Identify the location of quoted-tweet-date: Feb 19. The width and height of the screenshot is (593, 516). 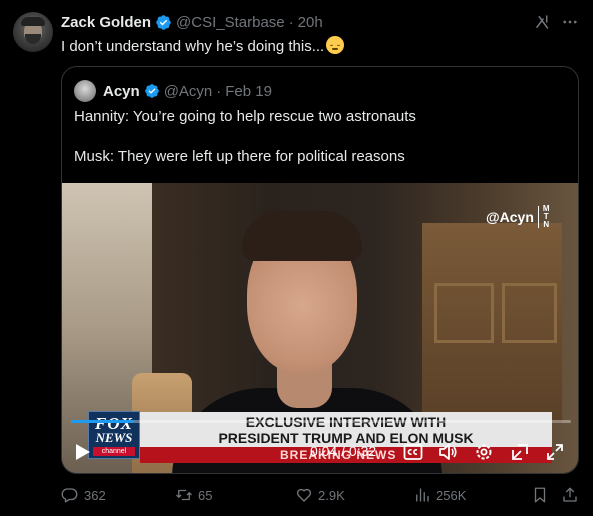
(248, 91).